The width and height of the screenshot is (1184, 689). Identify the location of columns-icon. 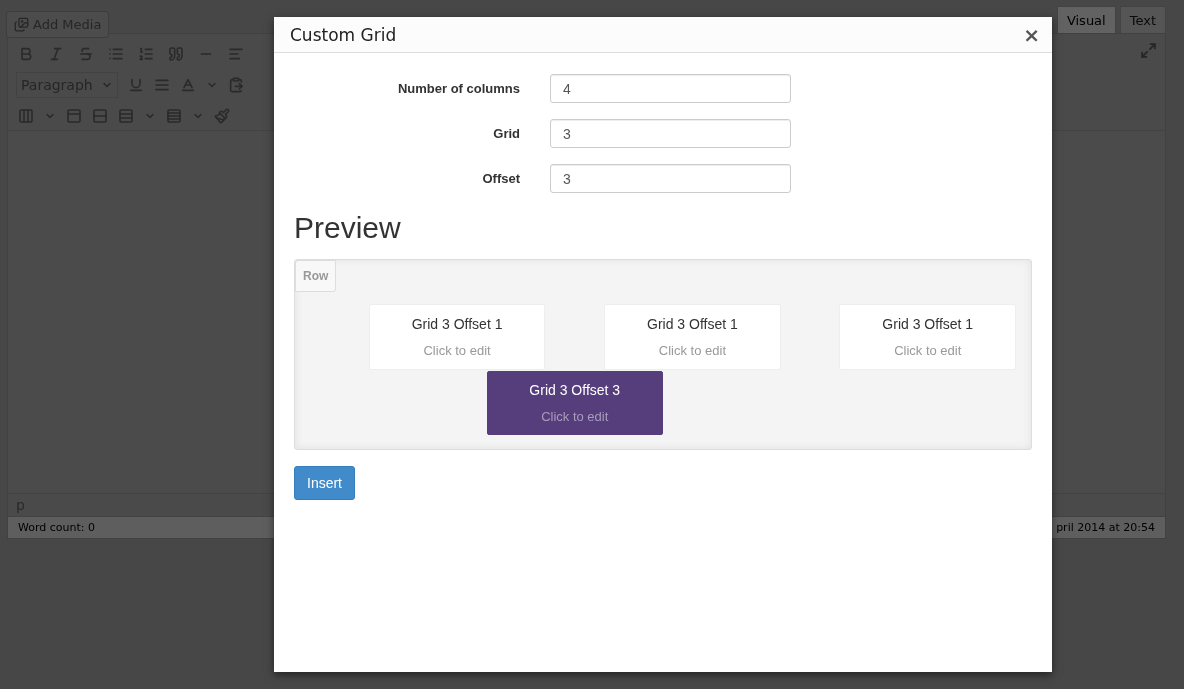
(26, 115).